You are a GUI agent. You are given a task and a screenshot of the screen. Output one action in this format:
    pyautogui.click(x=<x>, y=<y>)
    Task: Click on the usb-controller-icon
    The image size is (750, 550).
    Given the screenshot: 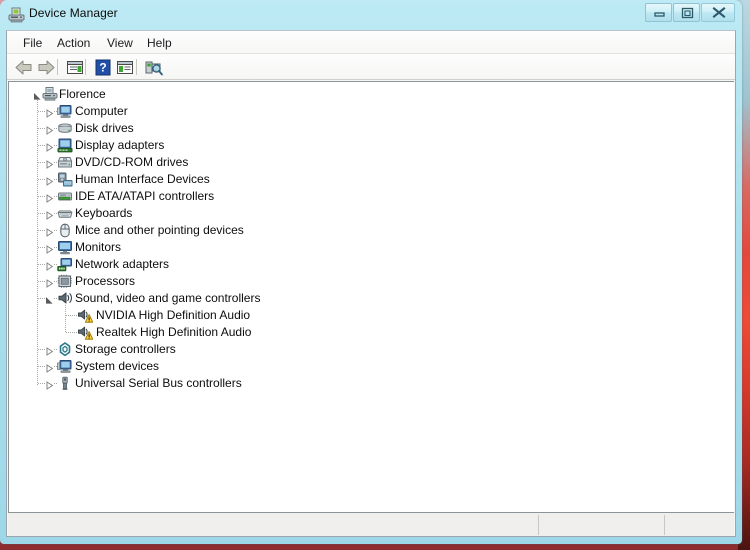 What is the action you would take?
    pyautogui.click(x=65, y=383)
    